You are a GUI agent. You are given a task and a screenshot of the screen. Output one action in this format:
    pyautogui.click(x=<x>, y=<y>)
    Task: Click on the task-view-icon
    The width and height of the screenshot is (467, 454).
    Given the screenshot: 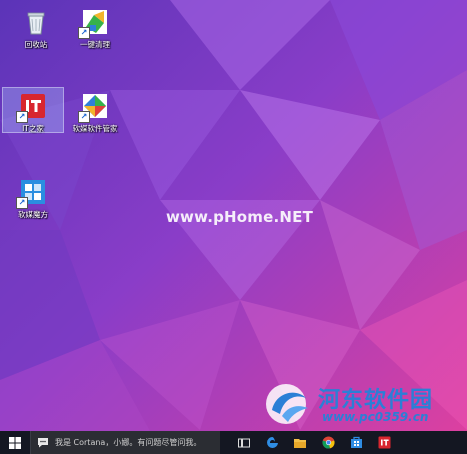 What is the action you would take?
    pyautogui.click(x=244, y=442)
    